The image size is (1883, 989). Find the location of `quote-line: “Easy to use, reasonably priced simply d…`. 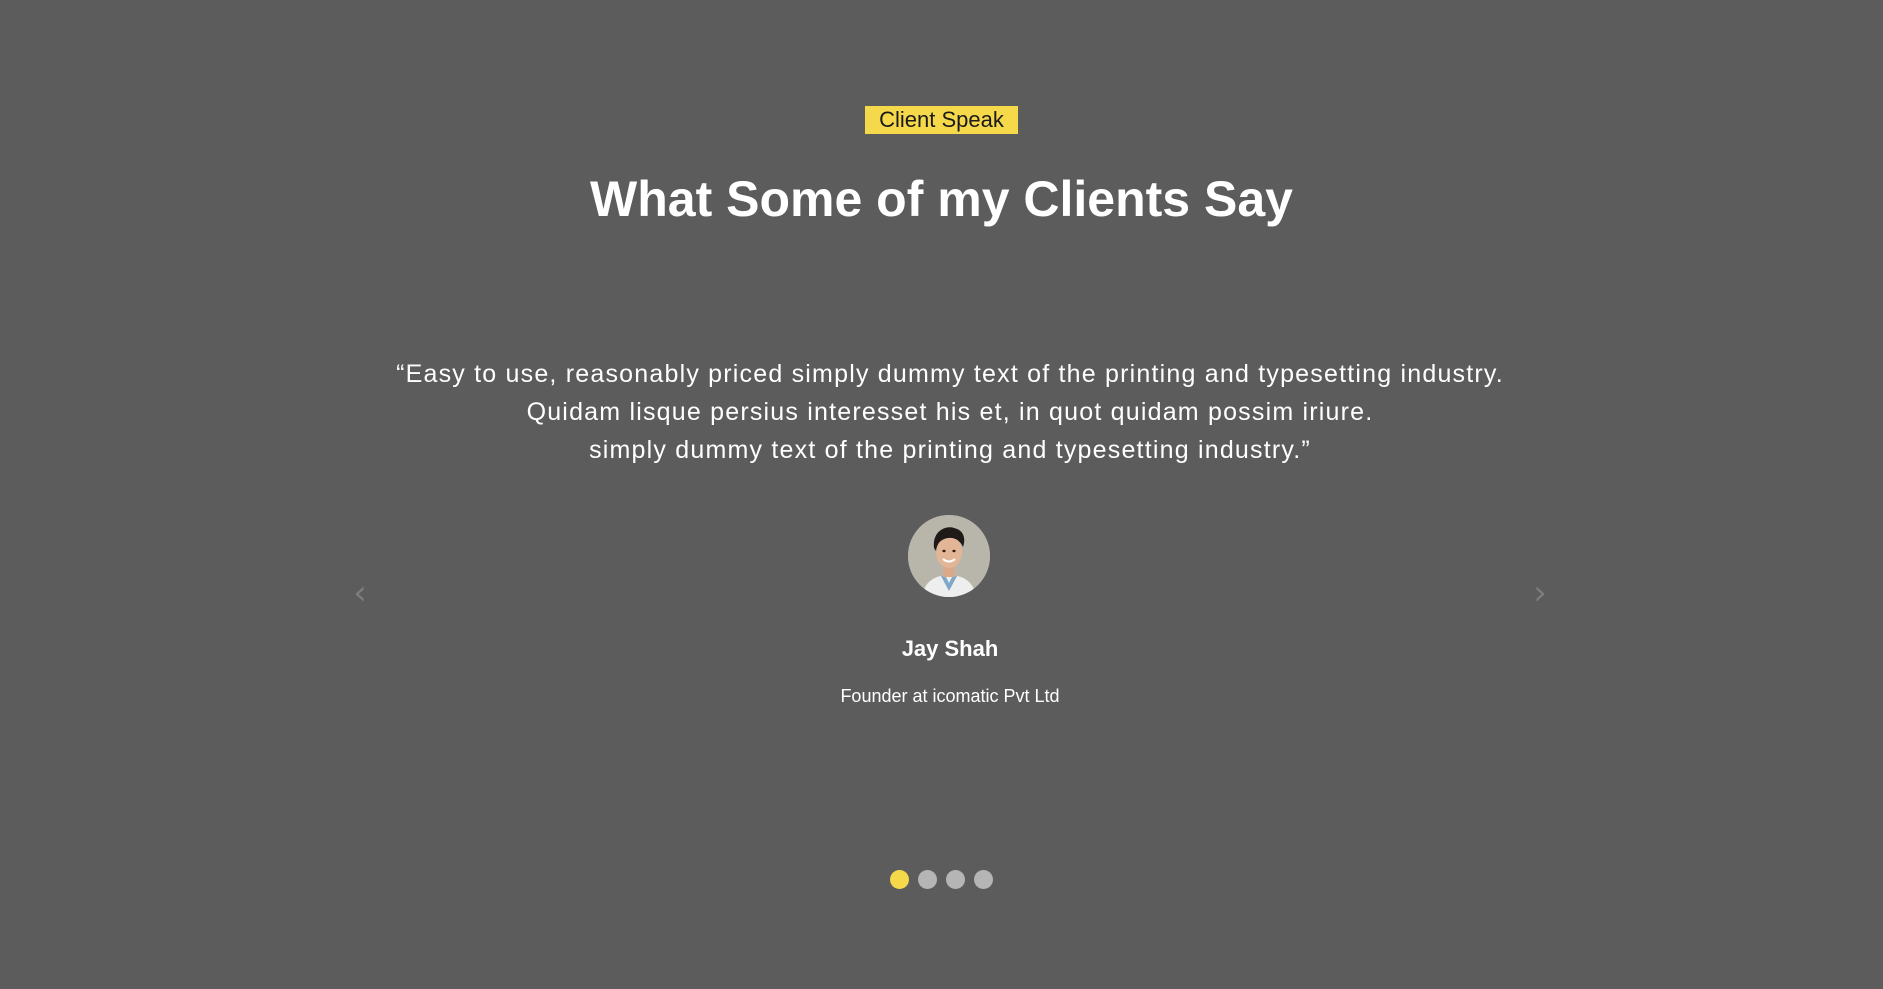

quote-line: “Easy to use, reasonably priced simply d… is located at coordinates (950, 374).